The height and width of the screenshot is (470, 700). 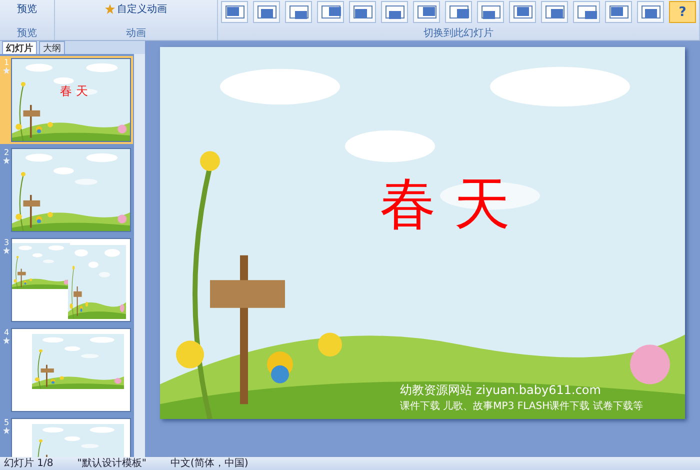 What do you see at coordinates (7, 422) in the screenshot?
I see `slide-number: 5` at bounding box center [7, 422].